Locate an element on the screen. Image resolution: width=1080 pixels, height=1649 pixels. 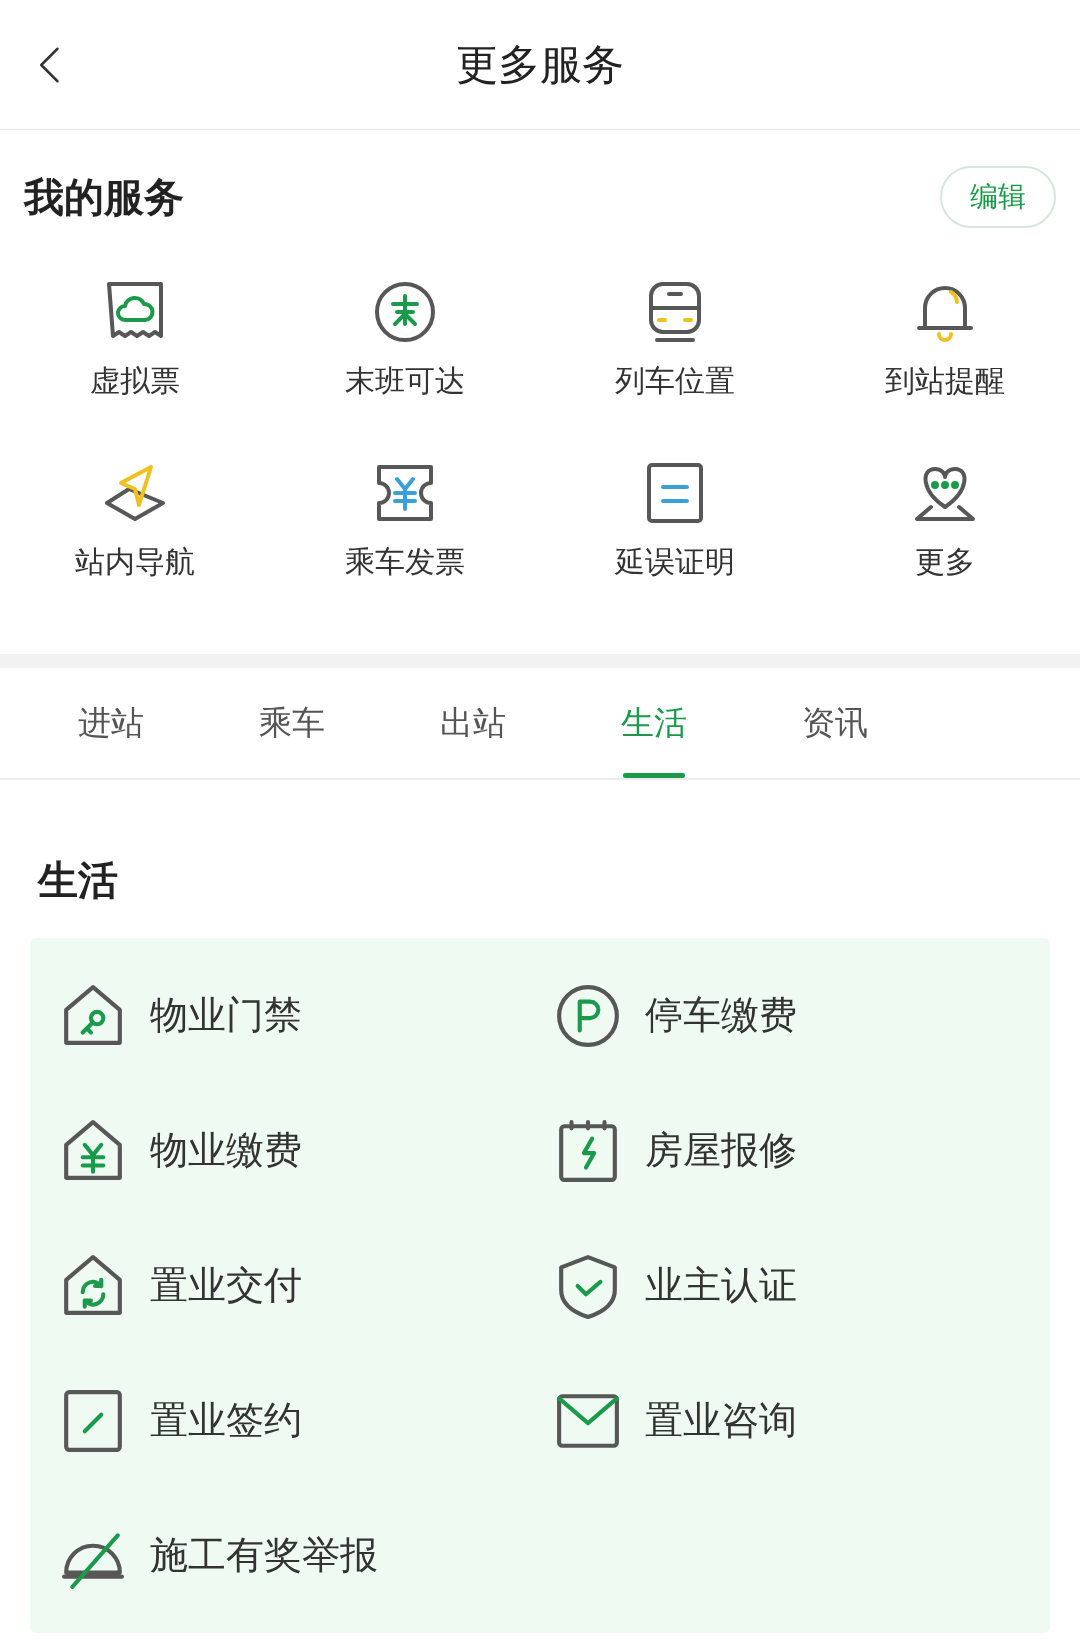
service-item: 延误证明 is located at coordinates (675, 561).